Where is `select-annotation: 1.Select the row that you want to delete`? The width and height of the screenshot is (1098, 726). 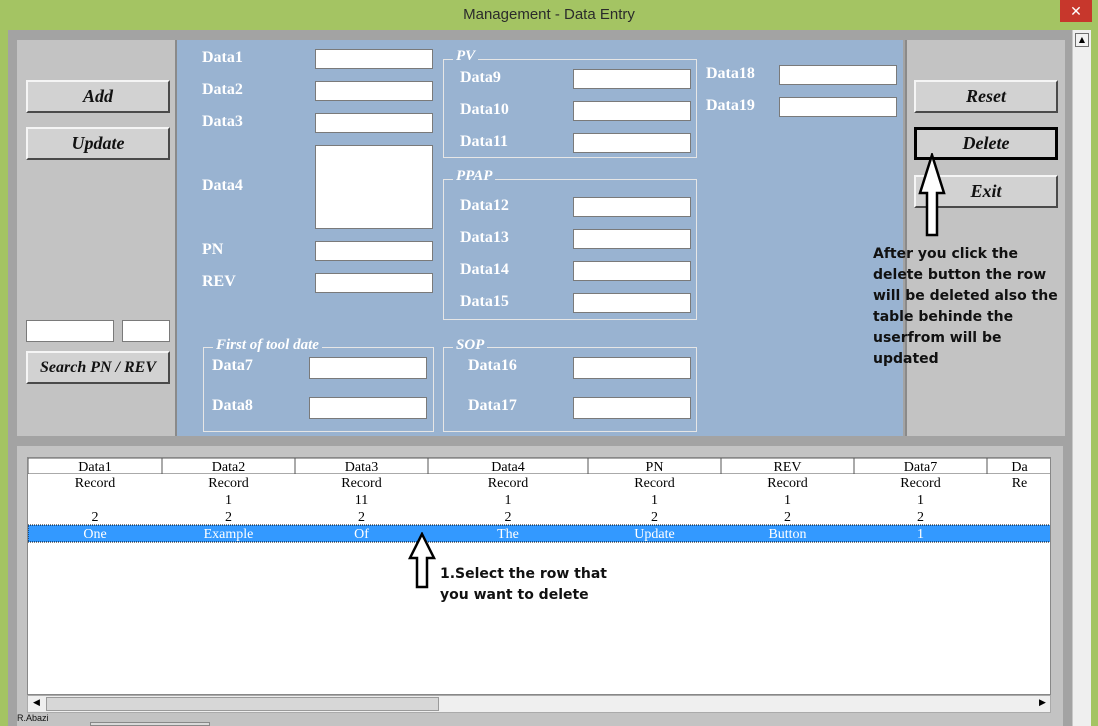 select-annotation: 1.Select the row that you want to delete is located at coordinates (523, 585).